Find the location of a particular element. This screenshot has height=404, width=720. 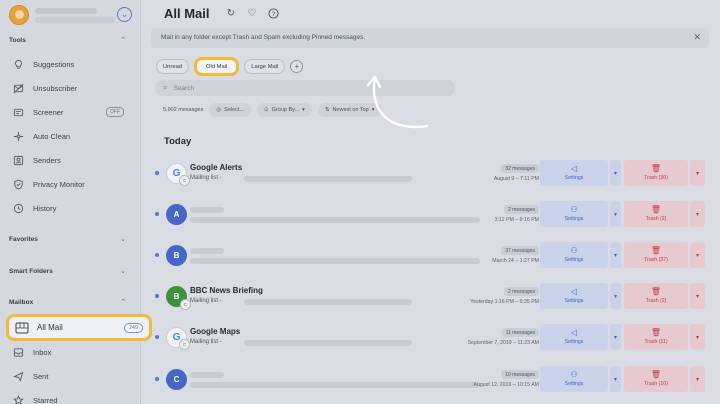

group-by-button: ⊙ Group By... ▾ is located at coordinates (284, 110).